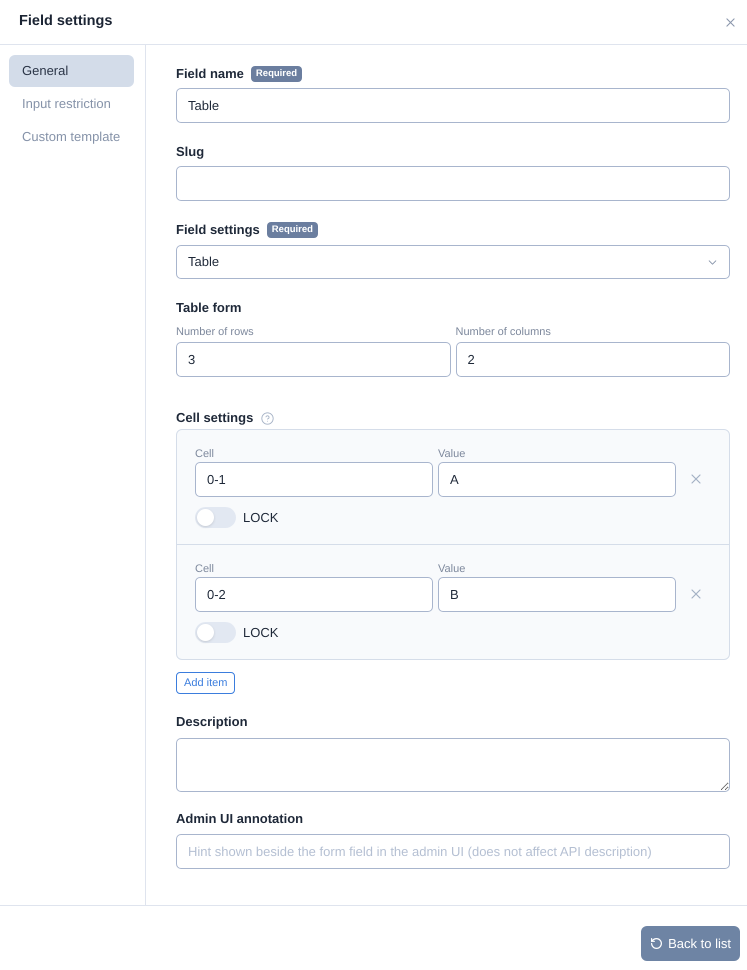  What do you see at coordinates (712, 262) in the screenshot?
I see `chevron-down-icon` at bounding box center [712, 262].